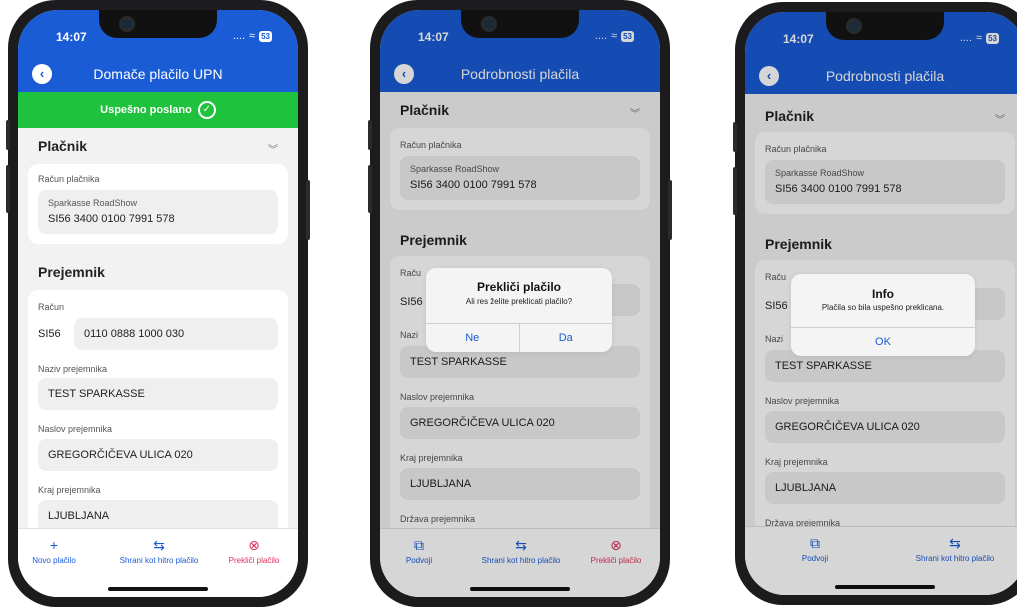  I want to click on wifi-icon: ≈, so click(252, 36).